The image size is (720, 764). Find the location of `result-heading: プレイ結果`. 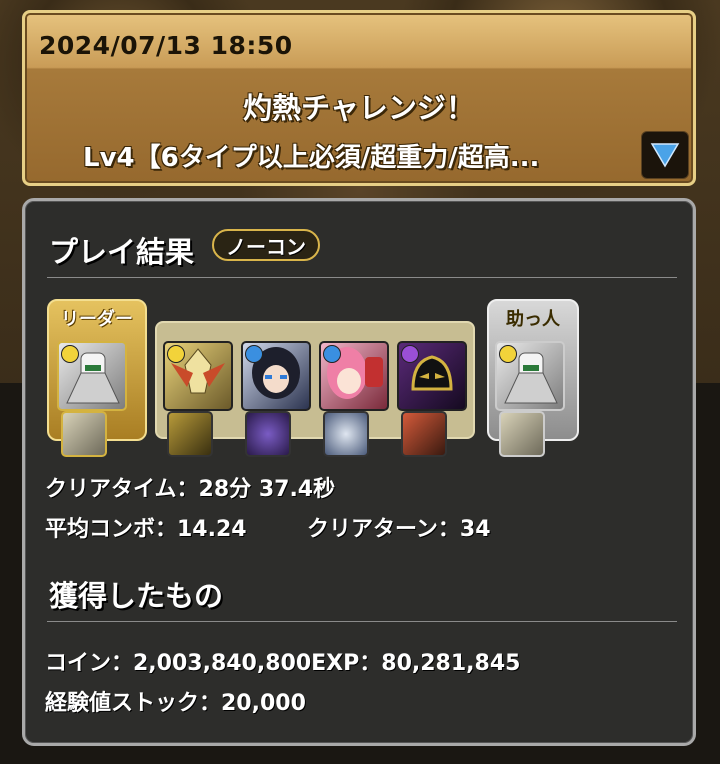

result-heading: プレイ結果 is located at coordinates (122, 252).